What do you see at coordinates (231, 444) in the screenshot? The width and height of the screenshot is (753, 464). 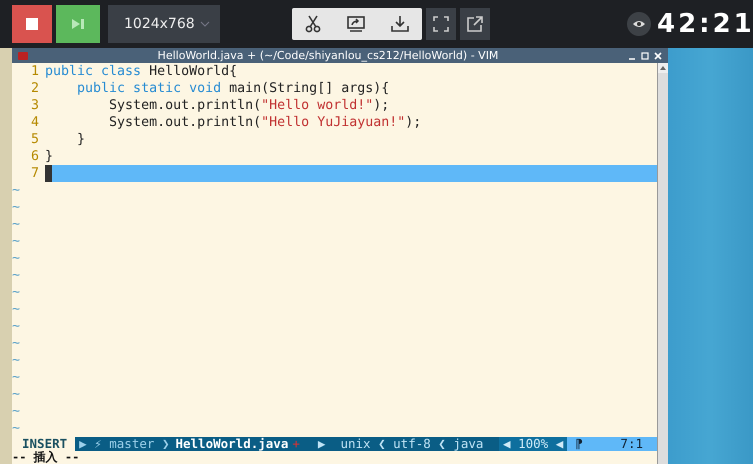 I see `file-name: HelloWorld.java` at bounding box center [231, 444].